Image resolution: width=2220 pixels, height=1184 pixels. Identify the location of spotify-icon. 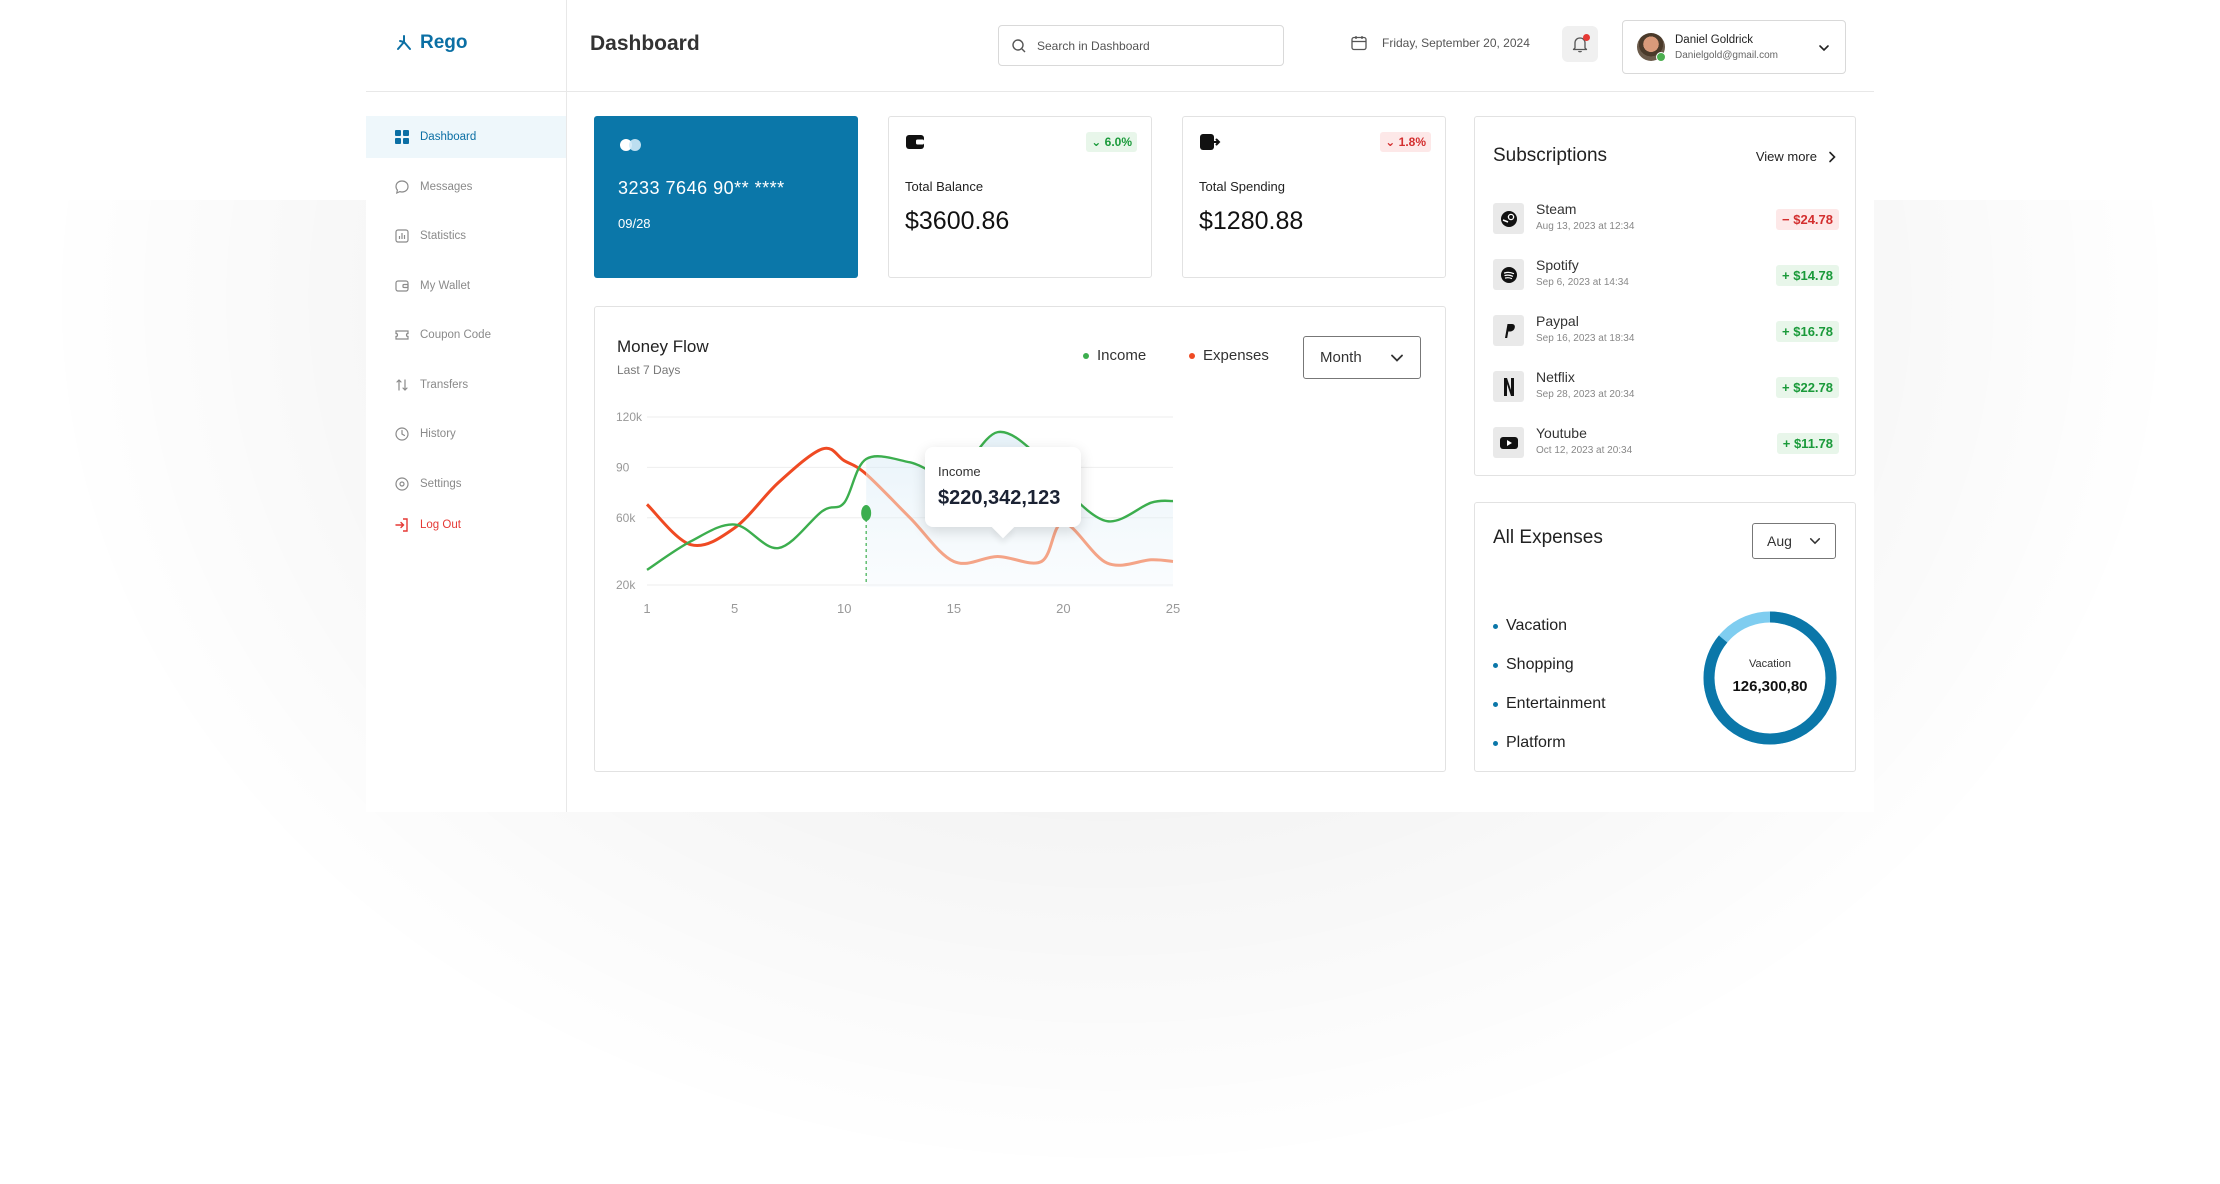
(1508, 274).